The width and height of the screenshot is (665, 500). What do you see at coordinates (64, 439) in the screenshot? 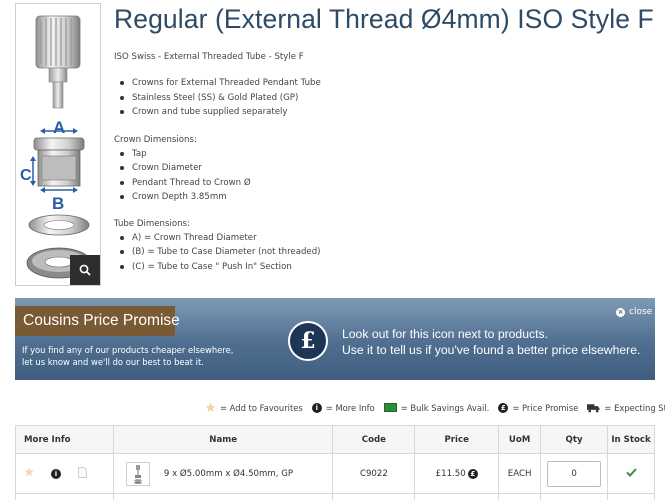
I see `column-header-more-info: More Info` at bounding box center [64, 439].